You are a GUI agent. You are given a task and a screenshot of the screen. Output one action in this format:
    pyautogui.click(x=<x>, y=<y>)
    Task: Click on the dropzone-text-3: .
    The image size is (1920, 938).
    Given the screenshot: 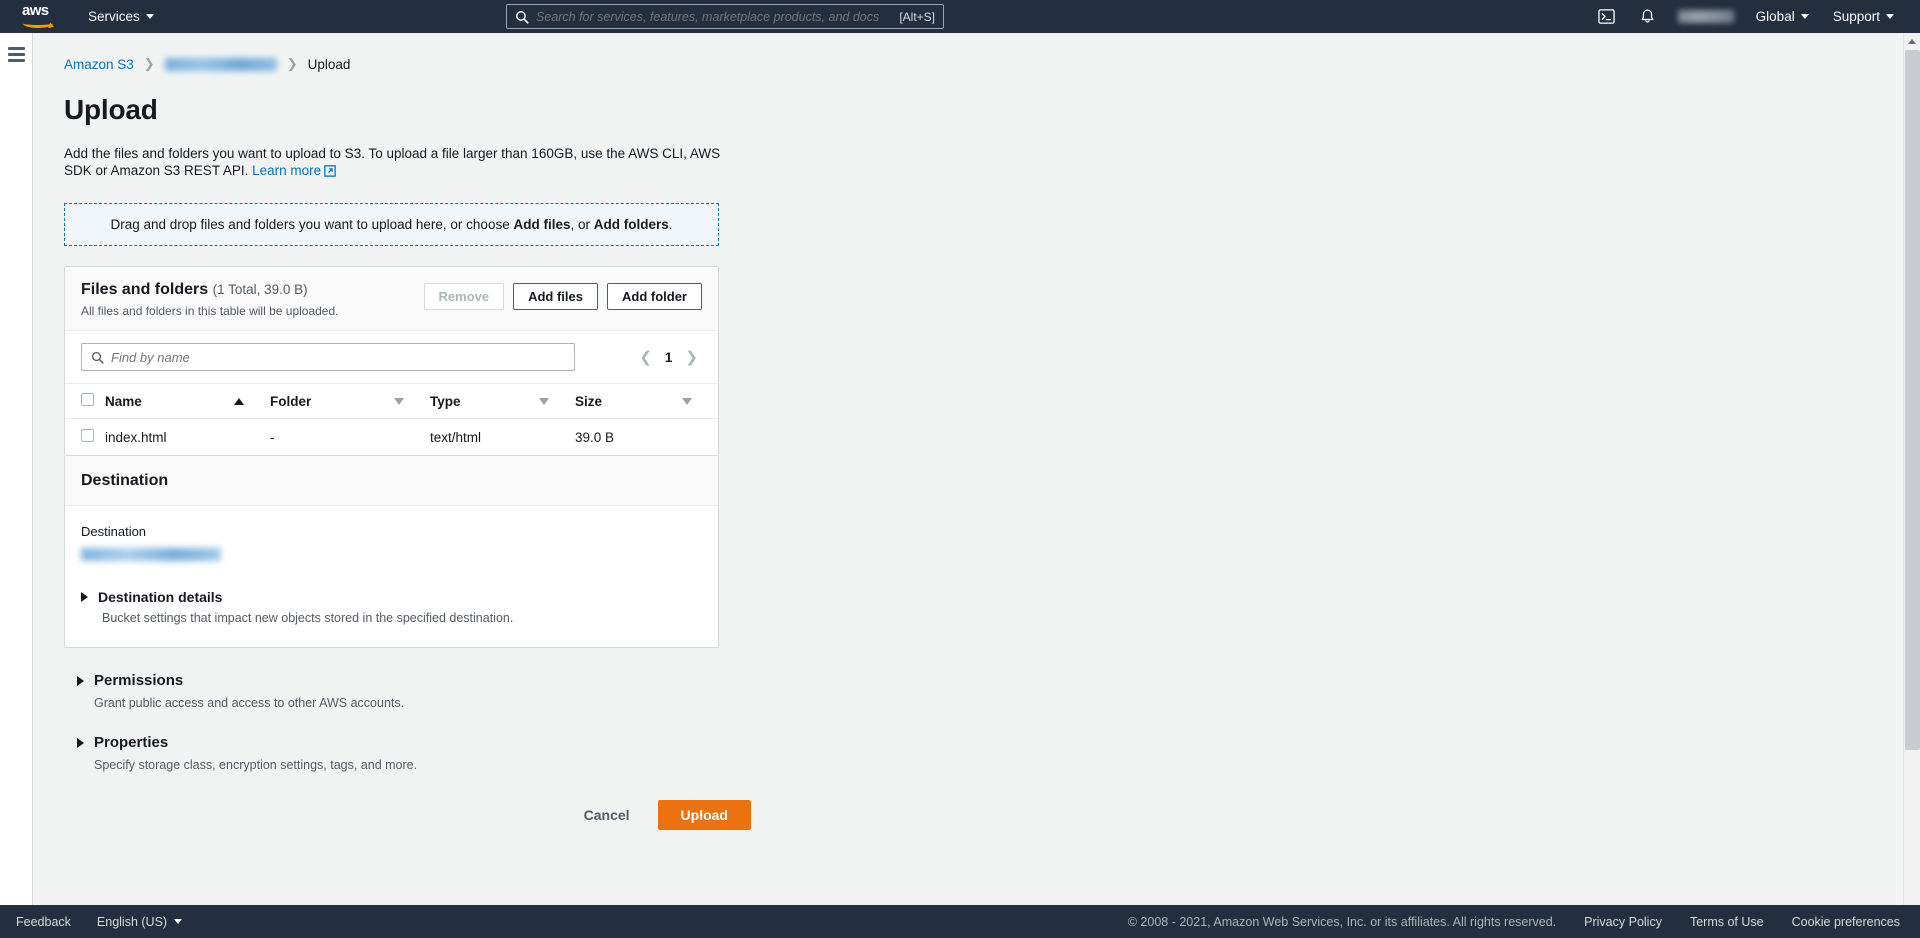 What is the action you would take?
    pyautogui.click(x=670, y=224)
    